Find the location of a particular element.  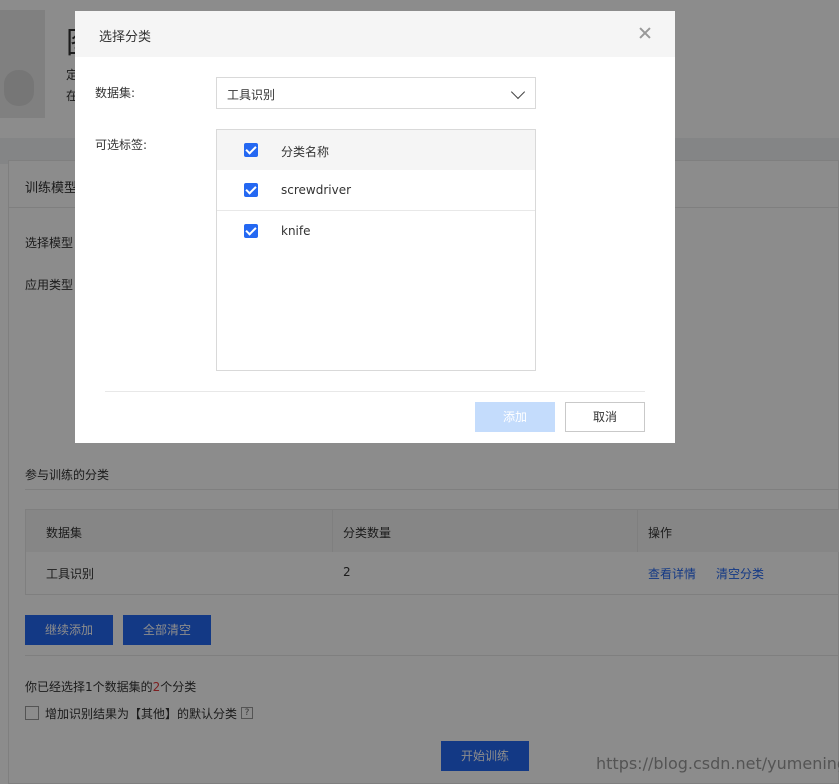

close-icon is located at coordinates (645, 33).